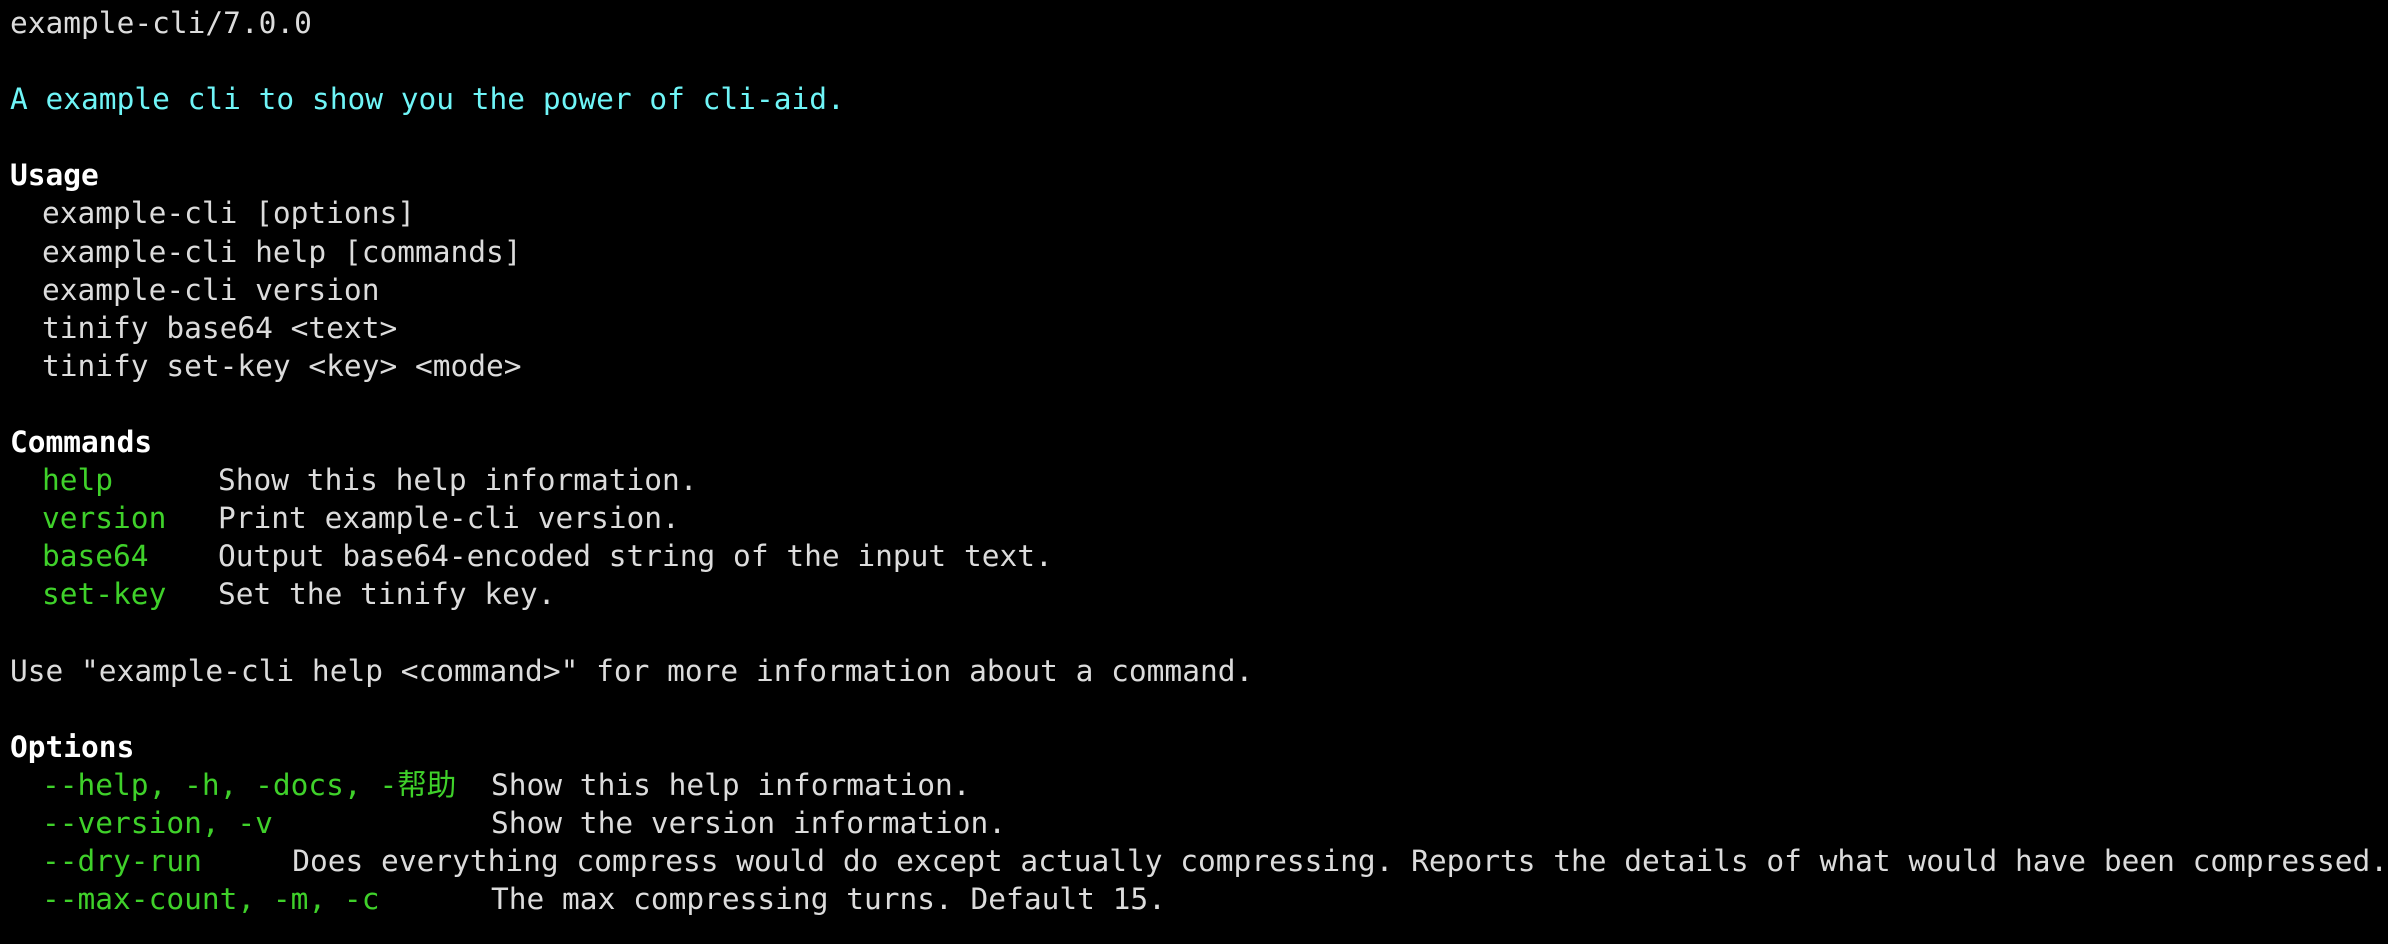 The width and height of the screenshot is (2388, 944). Describe the element at coordinates (1199, 480) in the screenshot. I see `command-row: help Show this help information.` at that location.